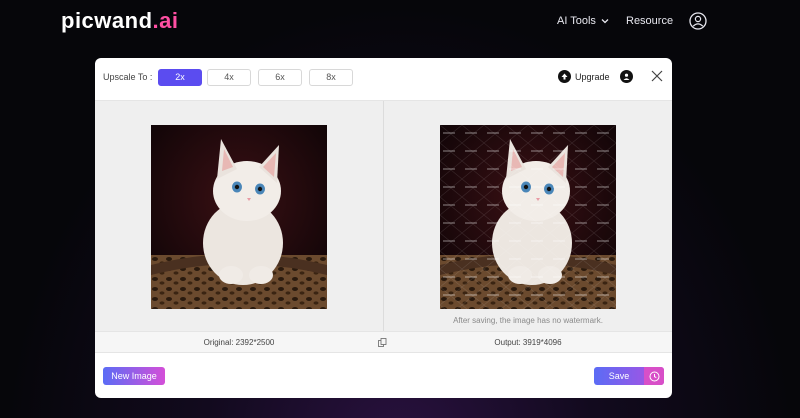  I want to click on original-kitten-image, so click(239, 217).